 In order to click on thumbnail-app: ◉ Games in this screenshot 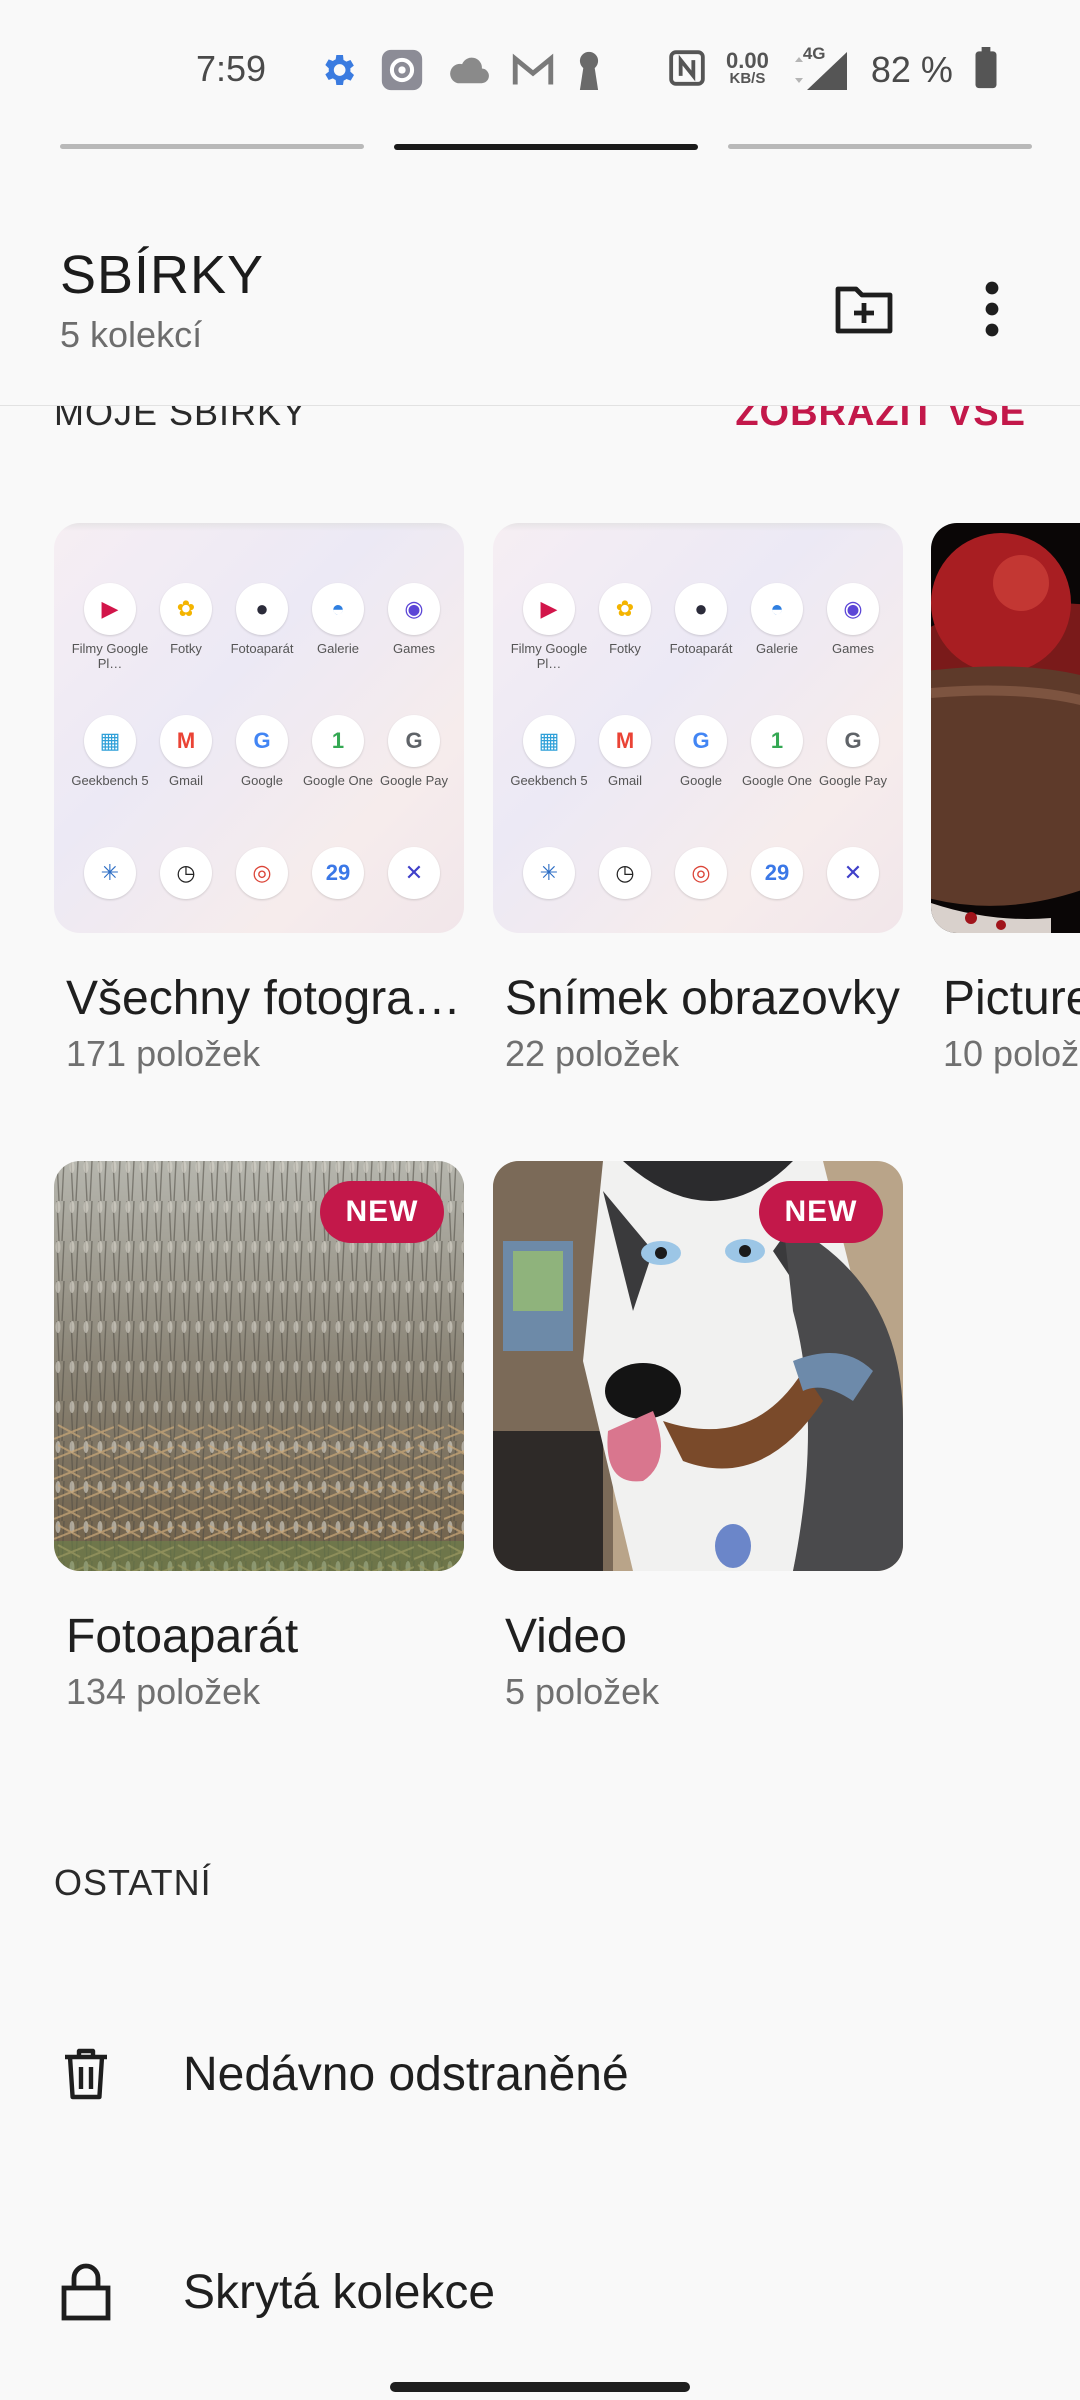, I will do `click(414, 627)`.